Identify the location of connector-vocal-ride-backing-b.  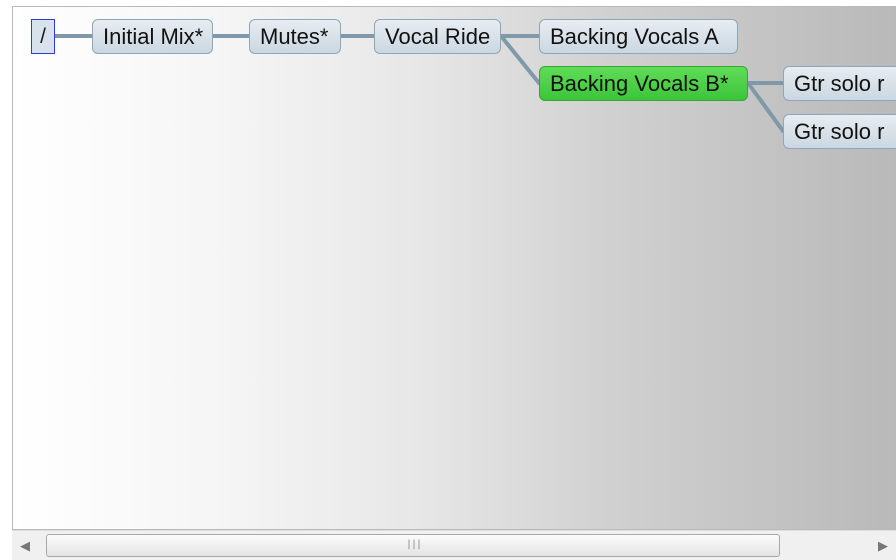
(520, 59).